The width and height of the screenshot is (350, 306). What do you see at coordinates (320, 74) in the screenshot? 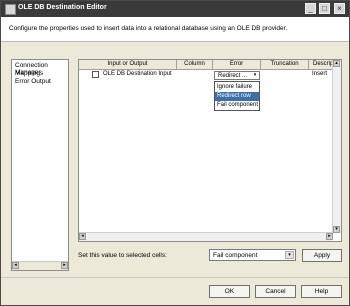
I see `description-cell: Insert` at bounding box center [320, 74].